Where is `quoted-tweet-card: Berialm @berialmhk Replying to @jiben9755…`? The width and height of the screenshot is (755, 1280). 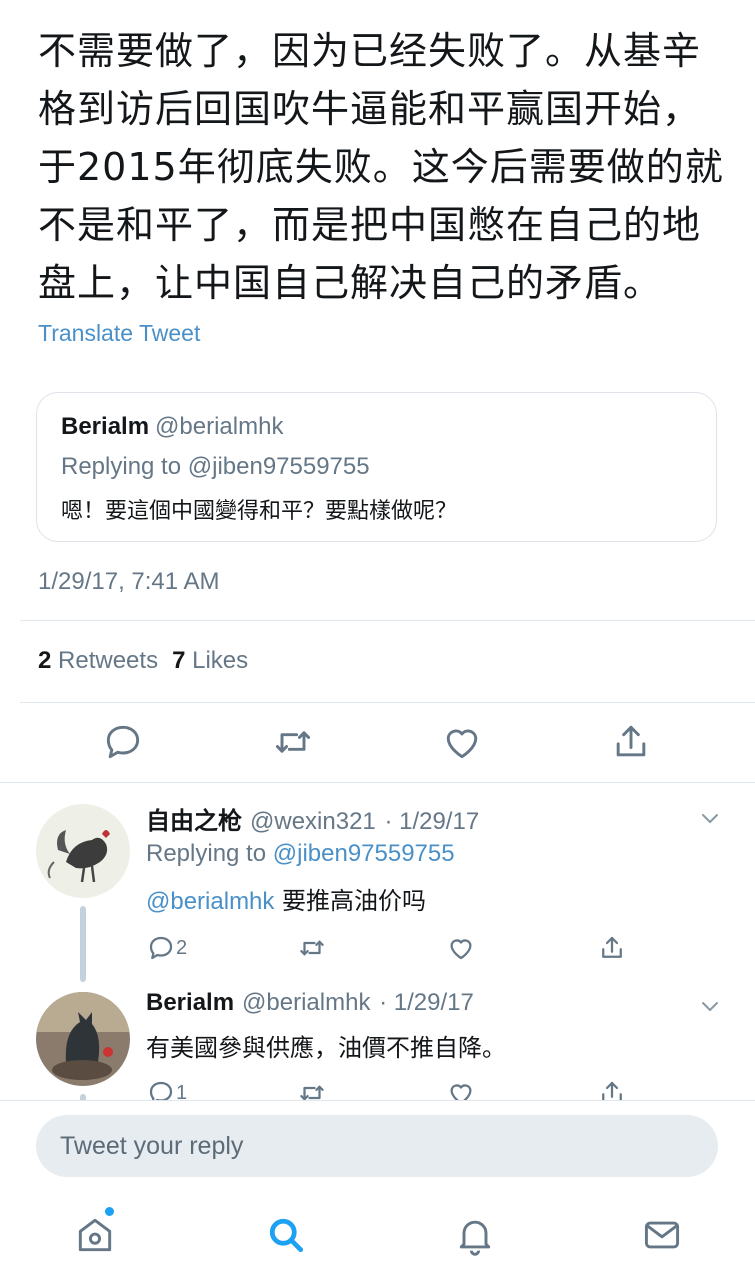
quoted-tweet-card: Berialm @berialmhk Replying to @jiben9755… is located at coordinates (376, 467).